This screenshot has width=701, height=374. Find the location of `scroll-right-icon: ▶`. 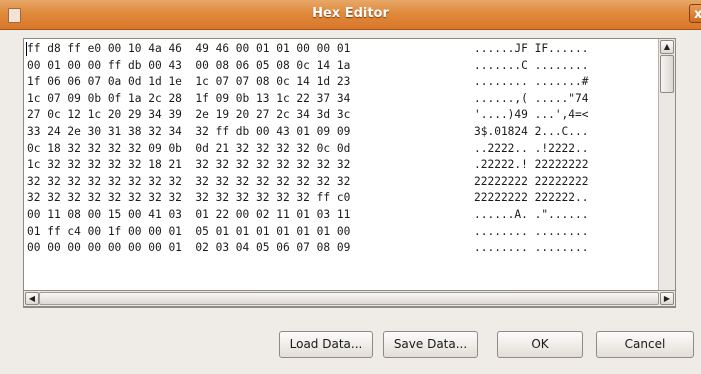

scroll-right-icon: ▶ is located at coordinates (667, 298).